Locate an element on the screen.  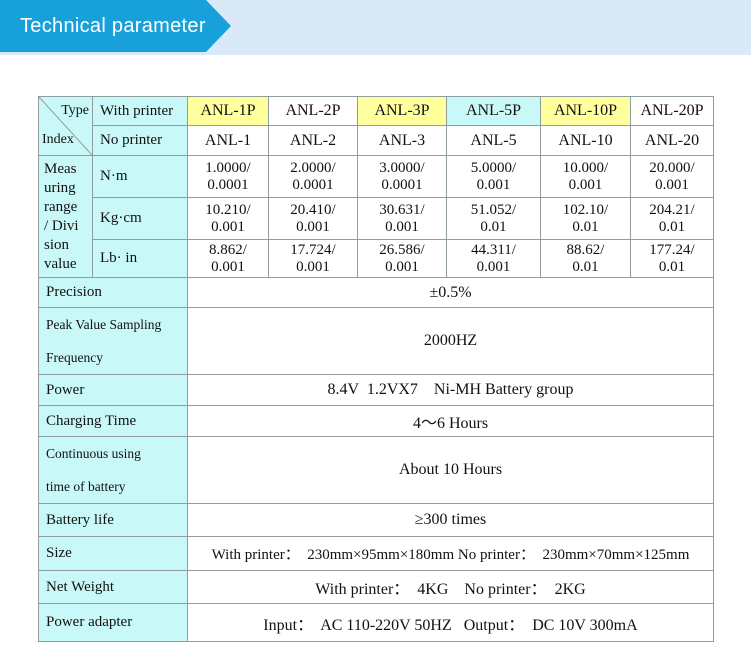
model-cell: ANL-2 is located at coordinates (313, 140).